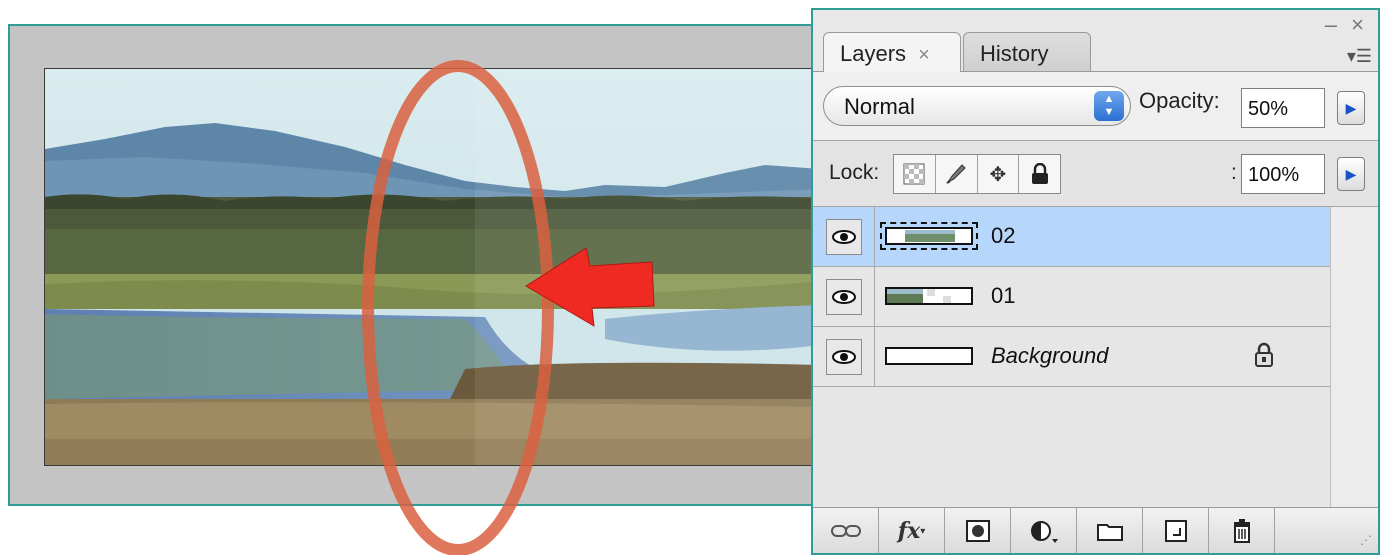 Image resolution: width=1384 pixels, height=555 pixels. I want to click on lock-label: Lock:, so click(854, 172).